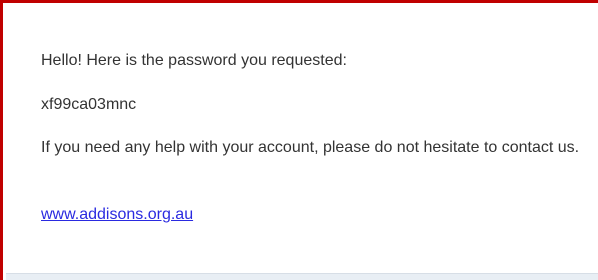 The width and height of the screenshot is (598, 280). Describe the element at coordinates (89, 104) in the screenshot. I see `password-text: xf99ca03mnc` at that location.